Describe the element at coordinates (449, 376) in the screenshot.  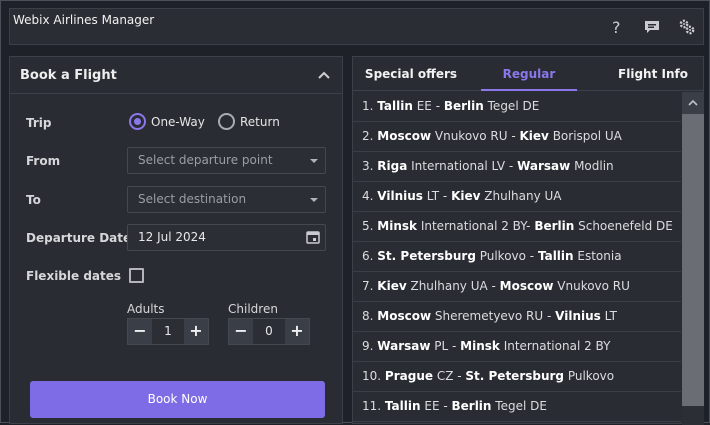
I see `row-origin-detail: CZ -` at that location.